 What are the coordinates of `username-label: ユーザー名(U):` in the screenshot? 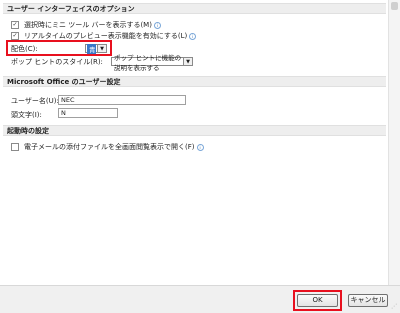 It's located at (35, 101).